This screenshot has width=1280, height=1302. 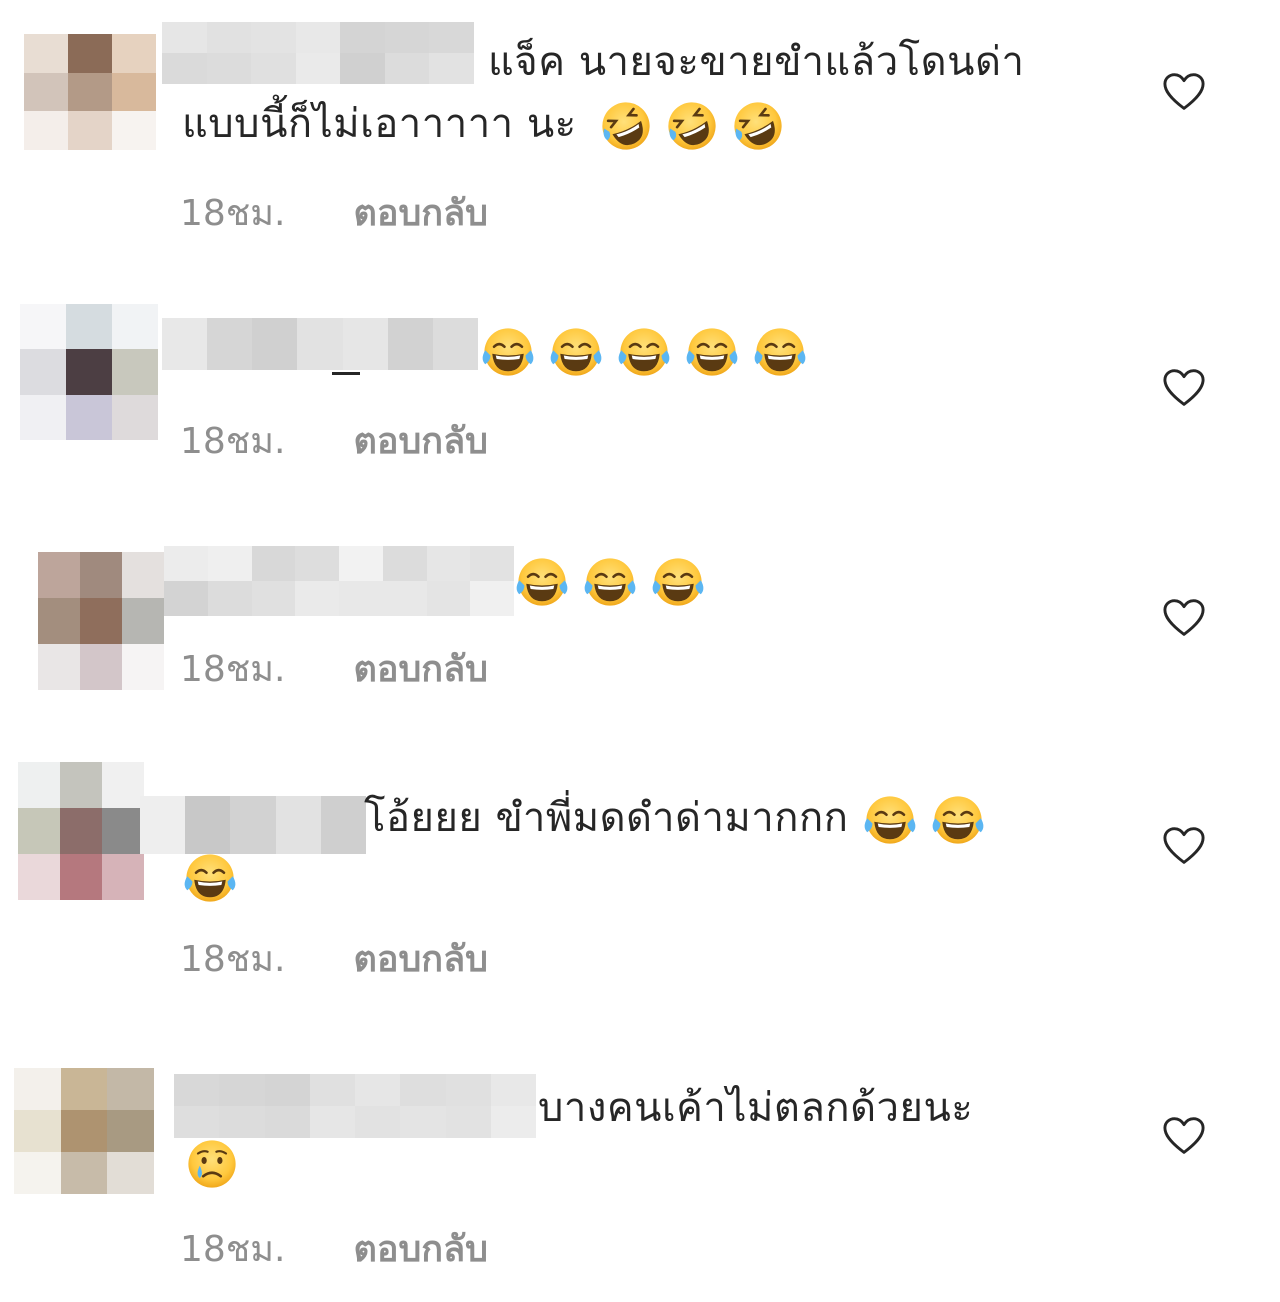 What do you see at coordinates (756, 62) in the screenshot?
I see `comment-text: แจ็ค นายจะขายขำแล้วโดนด่า` at bounding box center [756, 62].